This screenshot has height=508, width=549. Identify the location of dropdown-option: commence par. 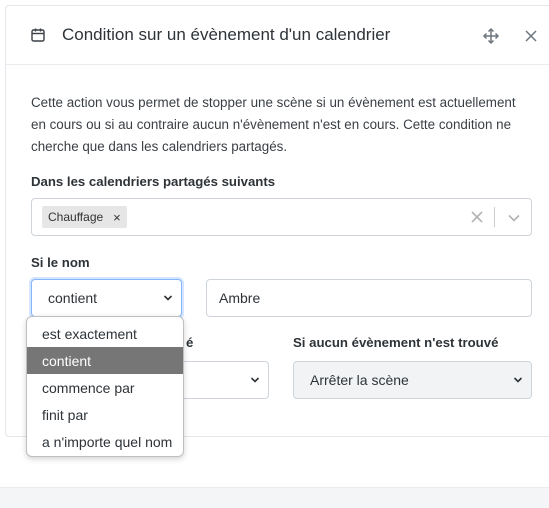
(105, 387).